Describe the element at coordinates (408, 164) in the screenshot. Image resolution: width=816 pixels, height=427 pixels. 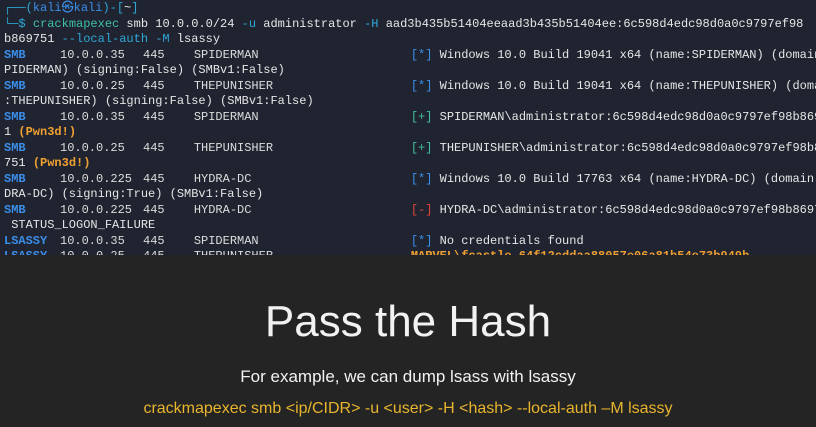
I see `output-row-wrap: 751 (Pwn3d!)` at that location.